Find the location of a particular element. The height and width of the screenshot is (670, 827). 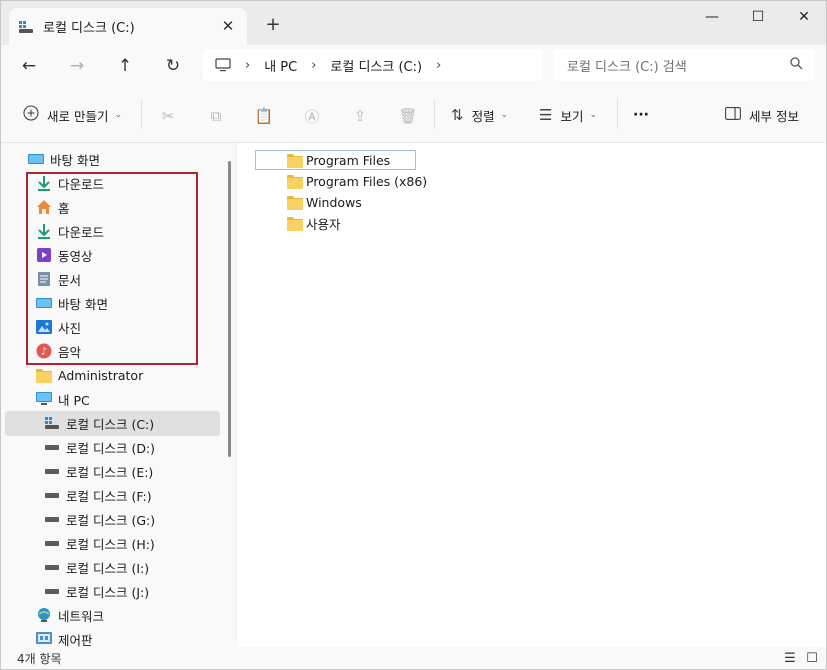

rename-icon: Ⓐ is located at coordinates (312, 116).